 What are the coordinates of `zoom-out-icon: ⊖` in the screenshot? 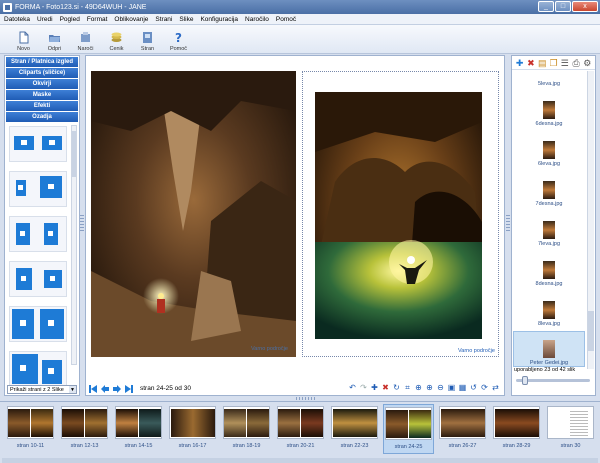 It's located at (440, 387).